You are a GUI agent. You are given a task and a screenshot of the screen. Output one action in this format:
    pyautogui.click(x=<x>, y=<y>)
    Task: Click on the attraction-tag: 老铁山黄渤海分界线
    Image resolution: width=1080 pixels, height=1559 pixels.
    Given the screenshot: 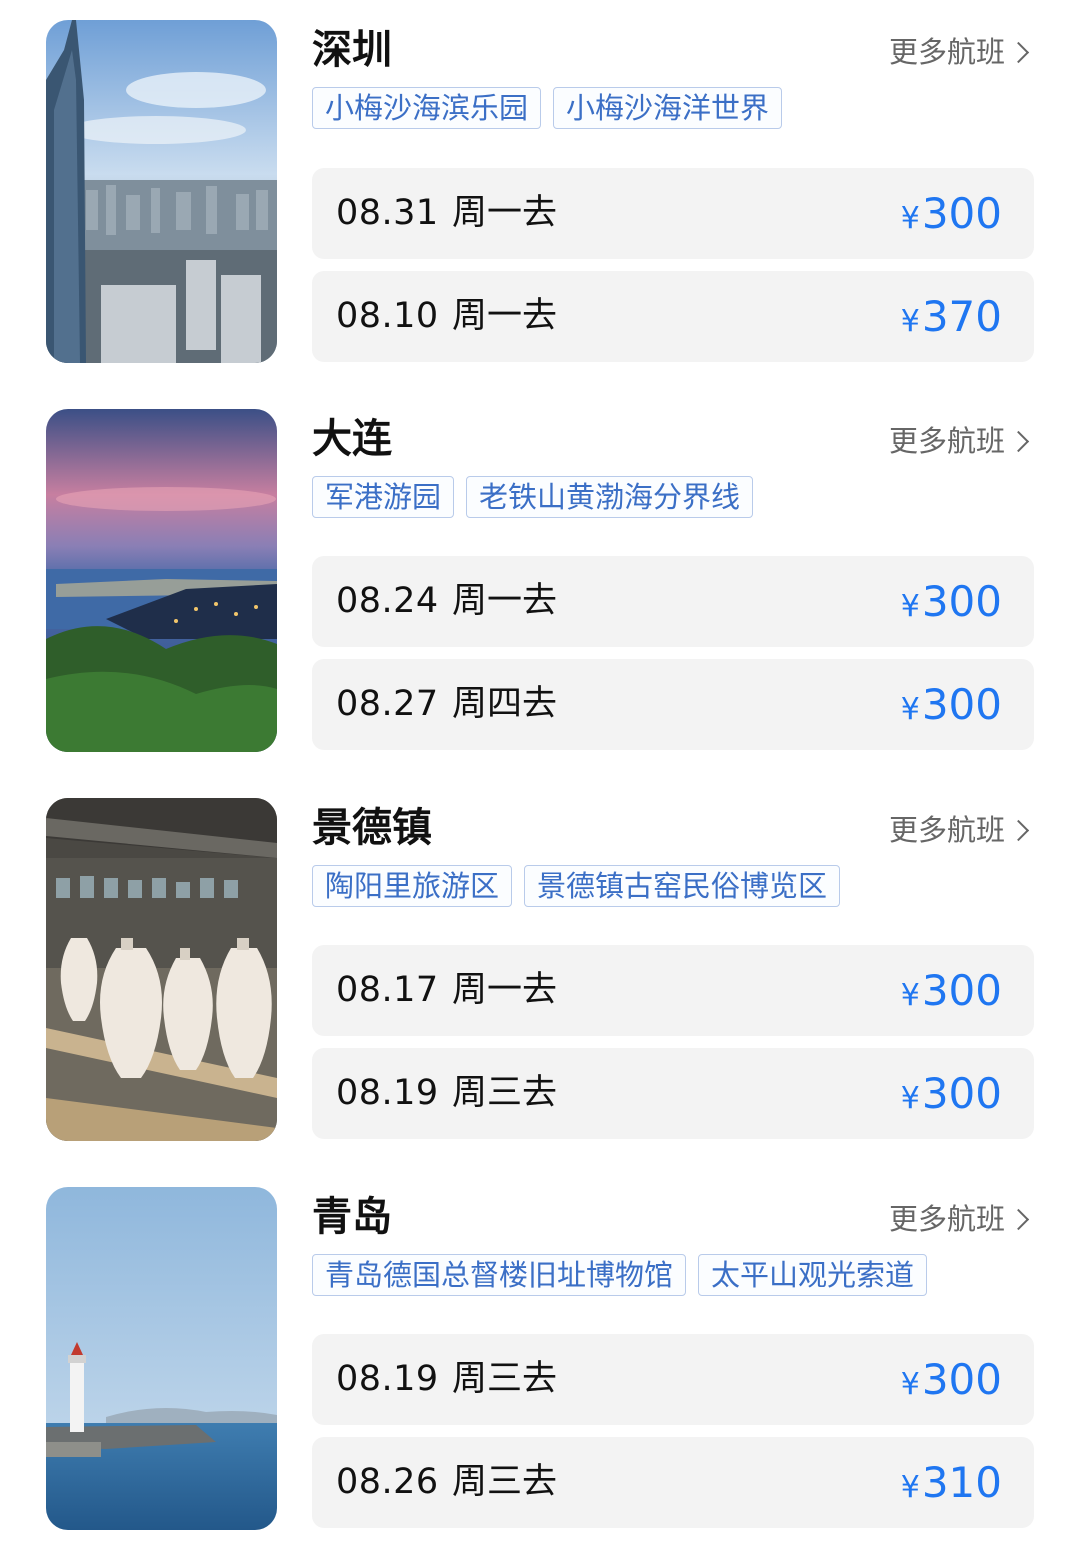 What is the action you would take?
    pyautogui.click(x=610, y=497)
    